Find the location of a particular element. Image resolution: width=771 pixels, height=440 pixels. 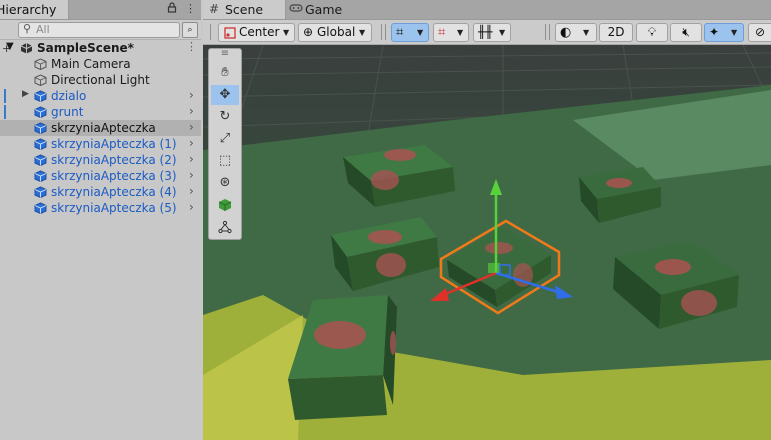

move-tool-icon: ✥ is located at coordinates (225, 95).